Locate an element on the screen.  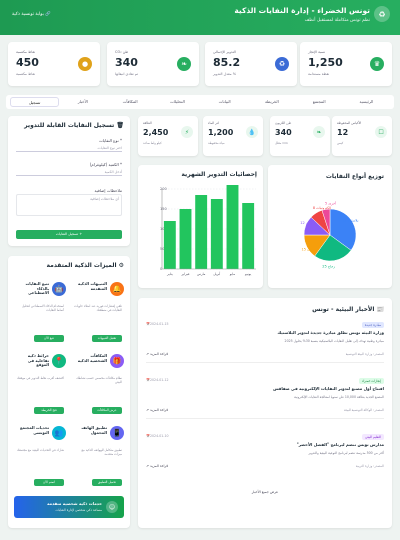
stat-card: ❧ طن CO₂ 340 تم تفادي انبعاثها is located at coordinates (153, 64).